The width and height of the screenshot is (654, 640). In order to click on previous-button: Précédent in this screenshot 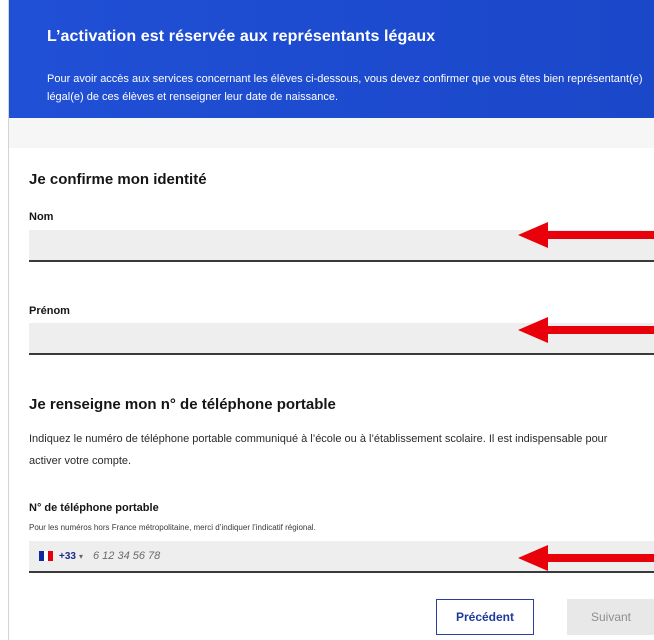, I will do `click(485, 617)`.